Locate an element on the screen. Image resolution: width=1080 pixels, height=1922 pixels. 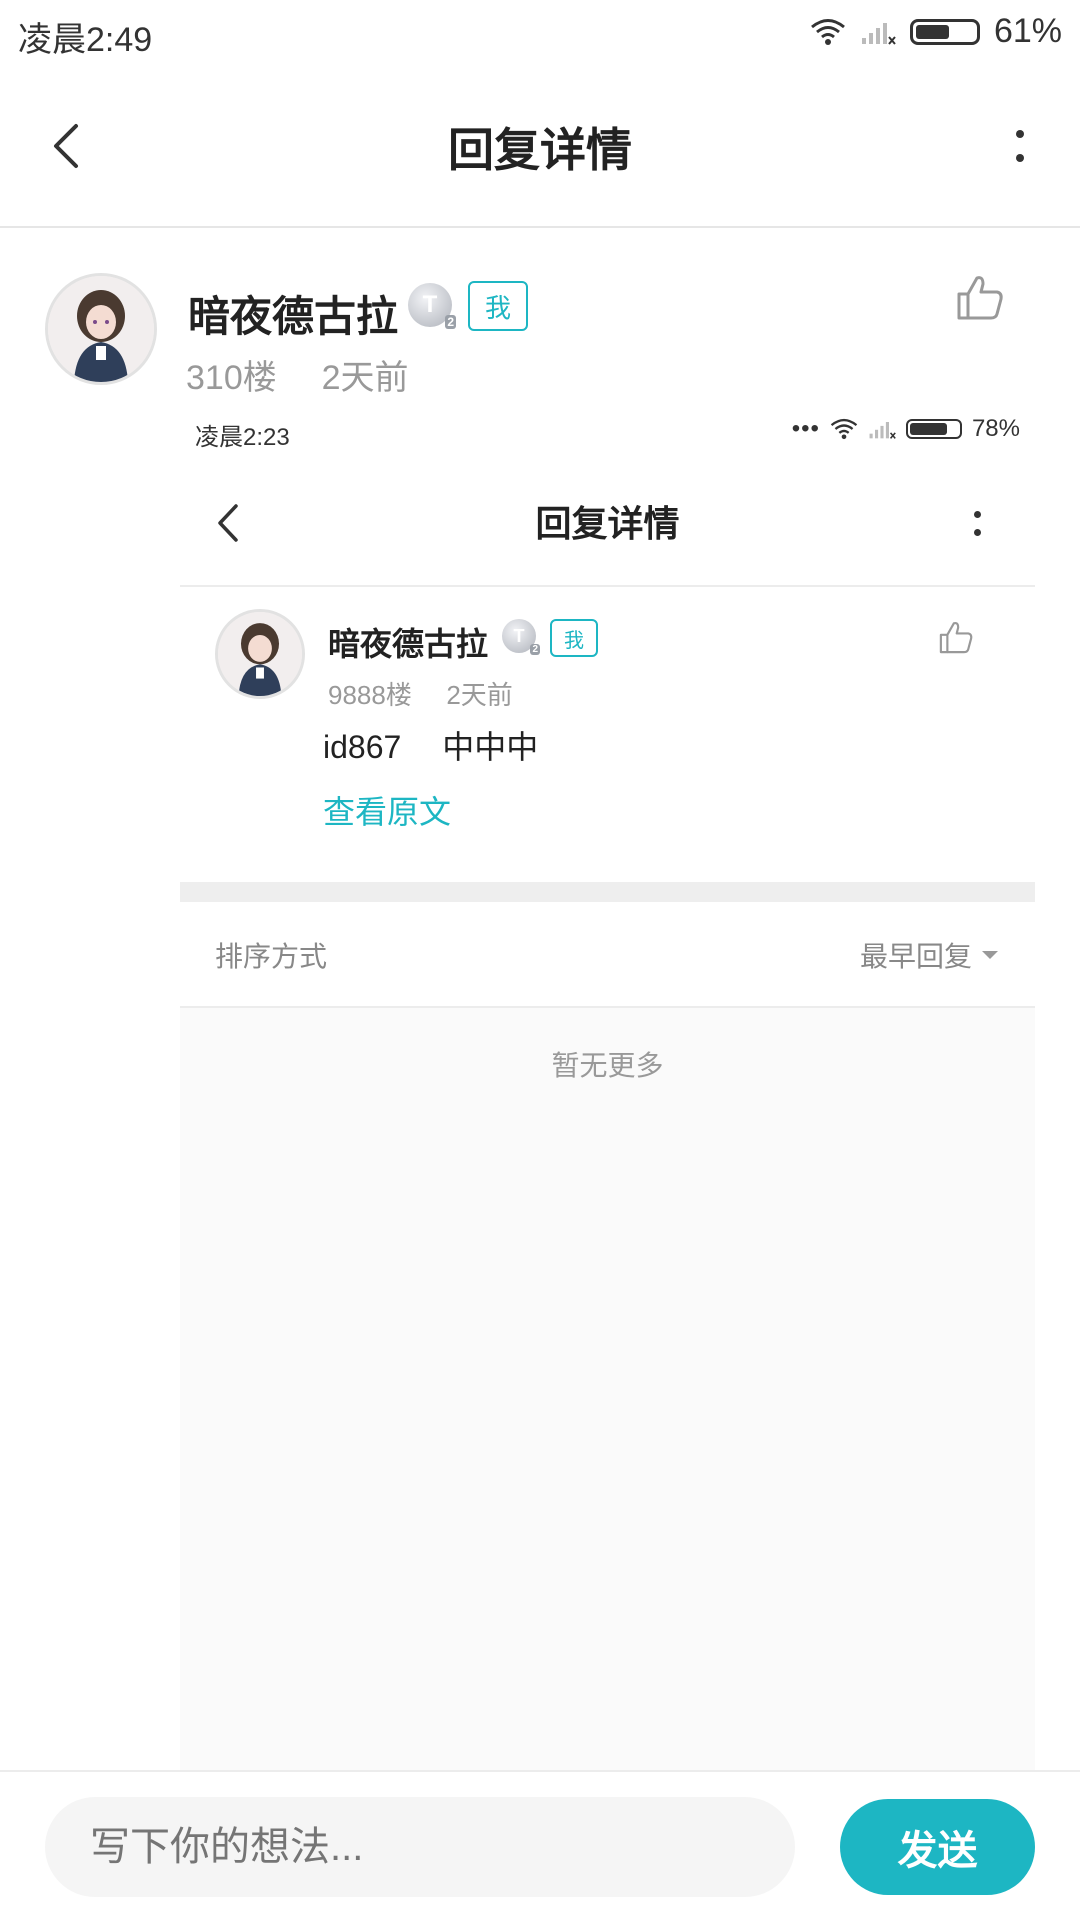
me-tag: 我 is located at coordinates (498, 306).